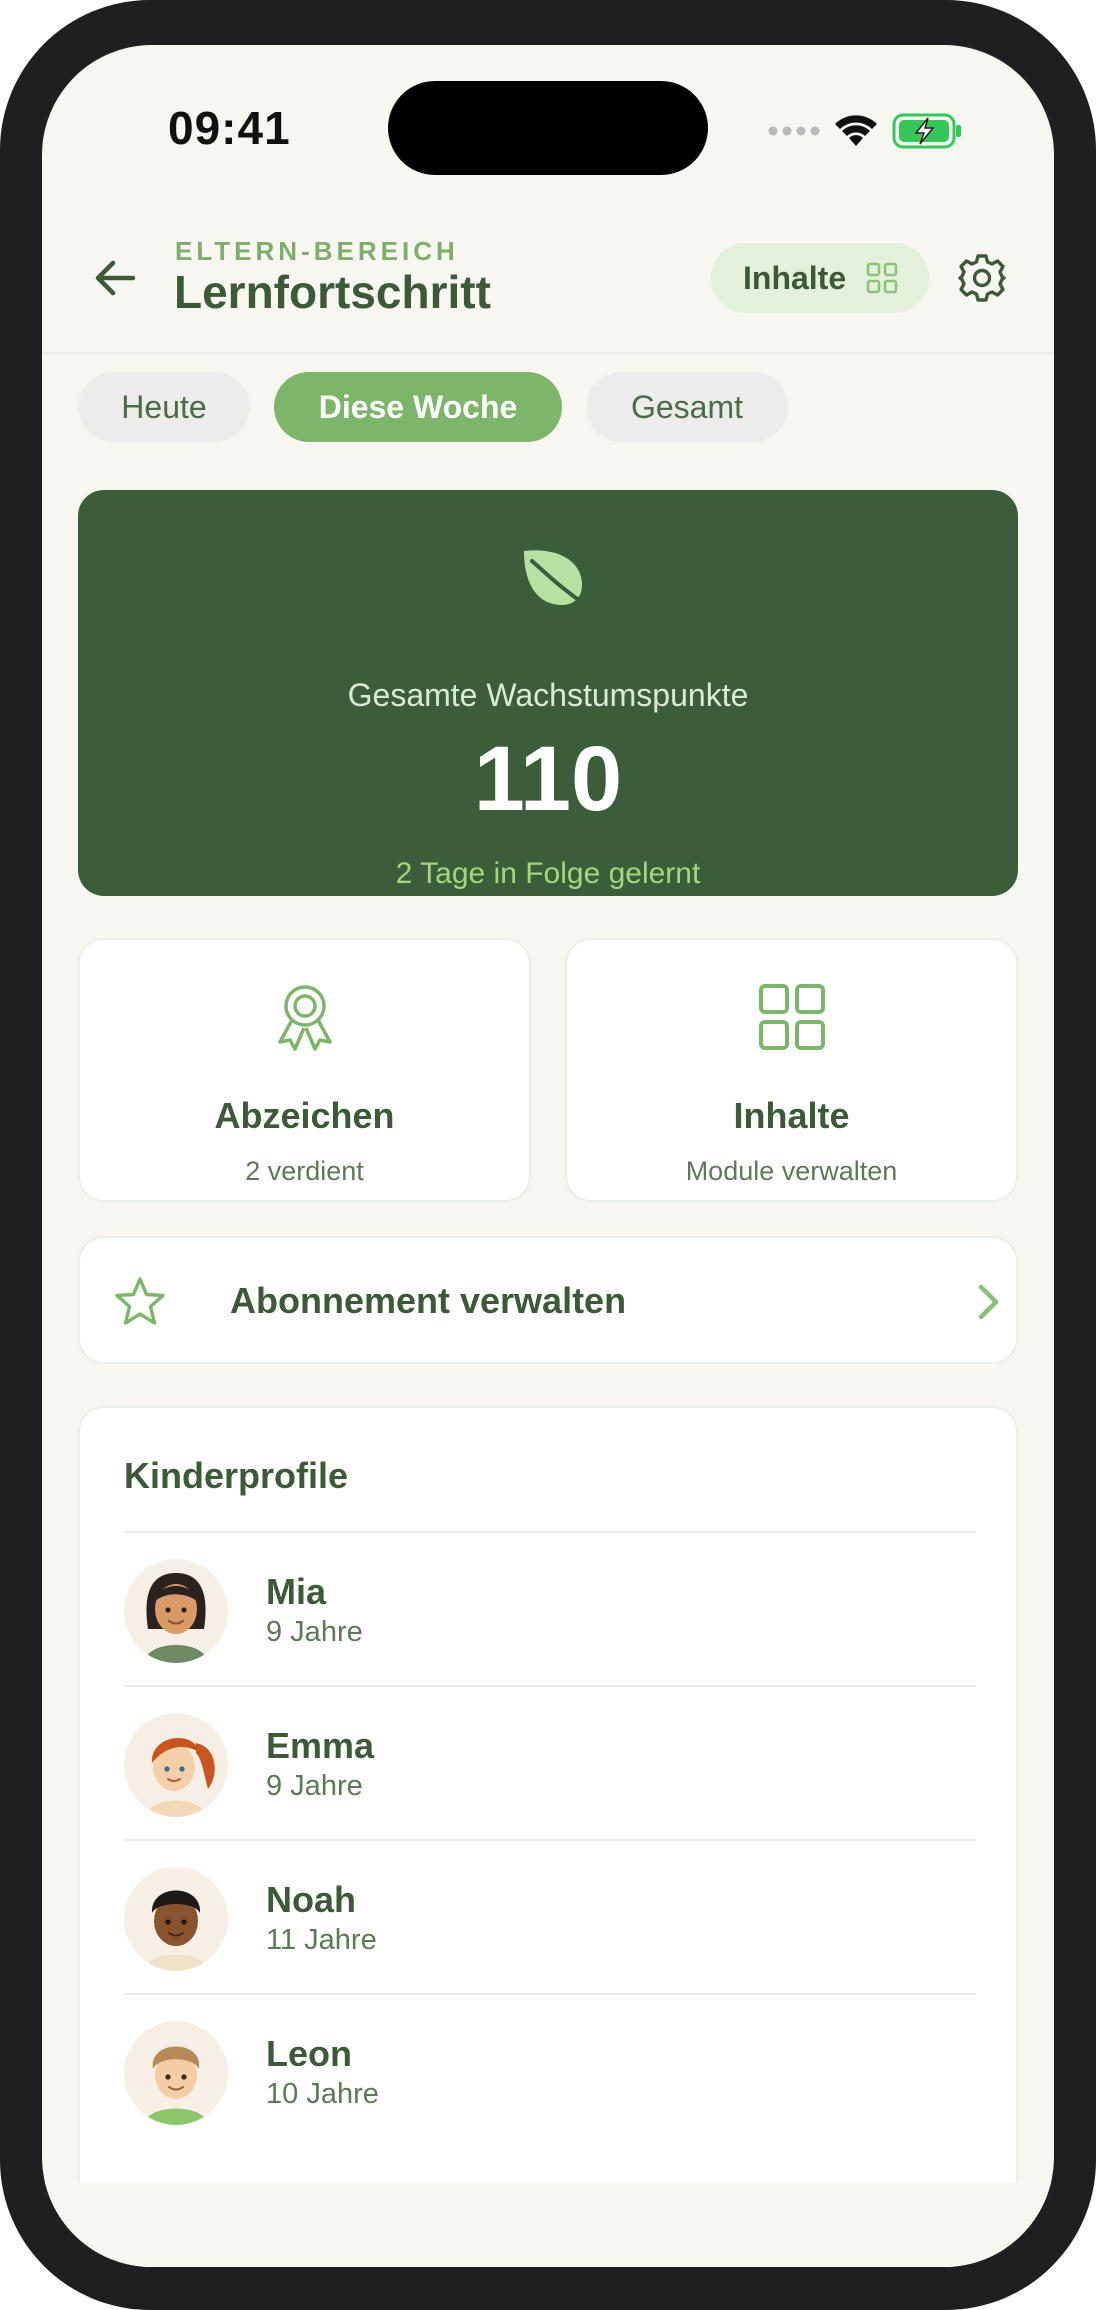 The height and width of the screenshot is (2310, 1096). I want to click on profile-name: Leon, so click(309, 2053).